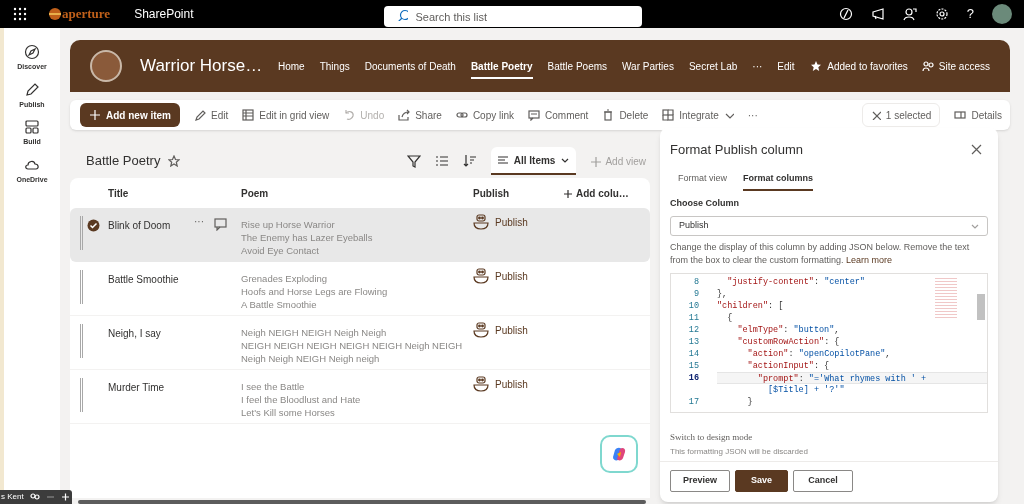 The width and height of the screenshot is (1024, 504). I want to click on user-avatar, so click(1002, 14).